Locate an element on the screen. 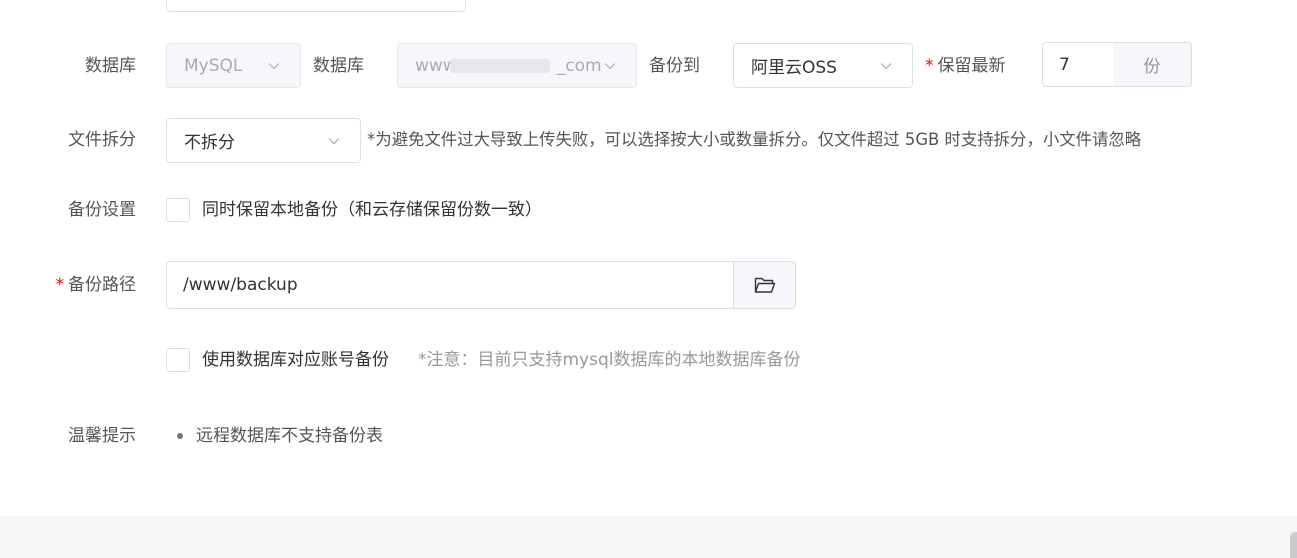 This screenshot has height=558, width=1297. keep-local-backup-checkbox is located at coordinates (178, 210).